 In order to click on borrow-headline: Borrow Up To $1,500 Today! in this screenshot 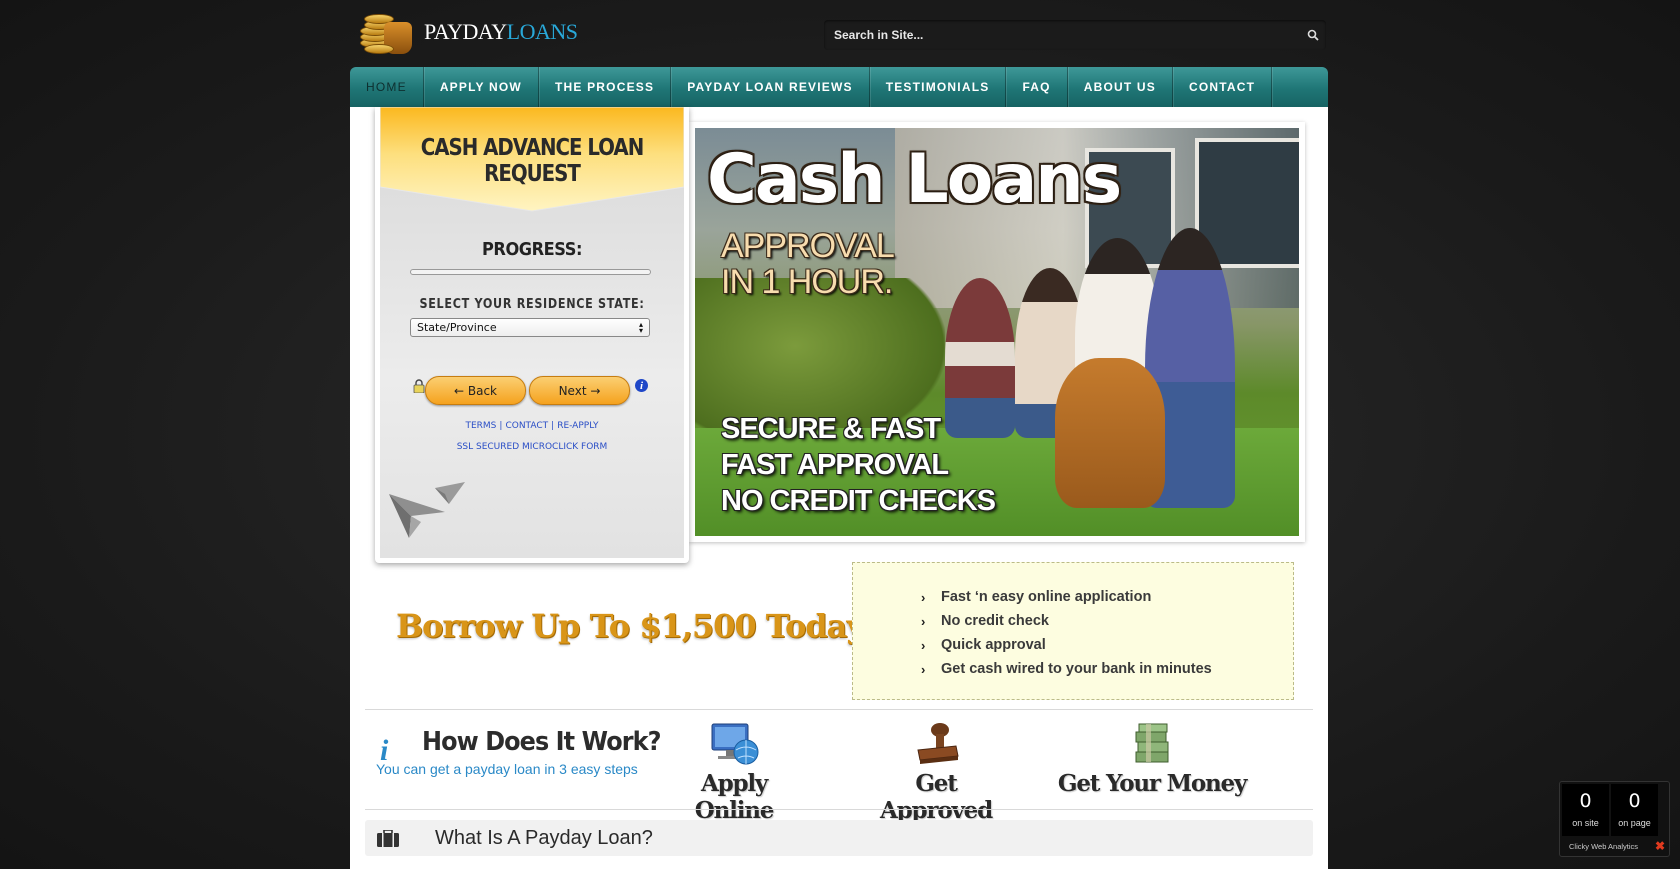, I will do `click(637, 626)`.